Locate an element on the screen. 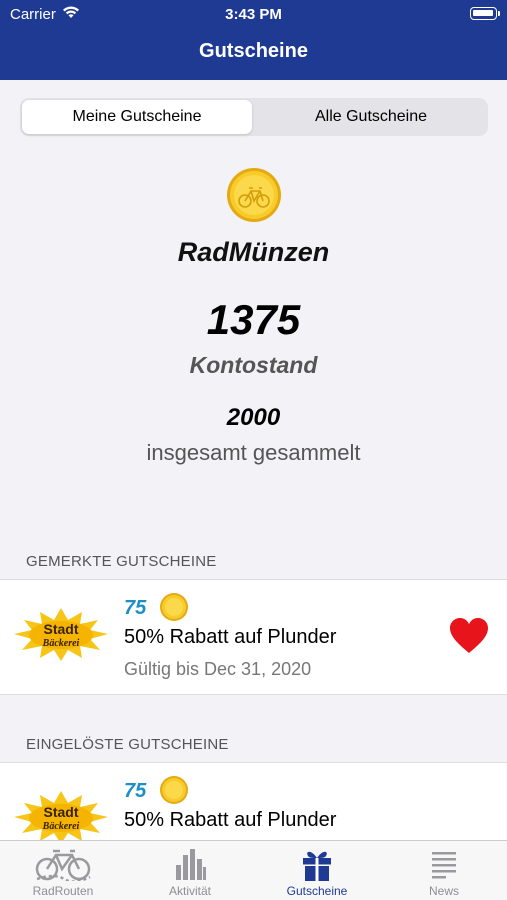 The image size is (507, 900). favorite-heart-icon is located at coordinates (469, 636).